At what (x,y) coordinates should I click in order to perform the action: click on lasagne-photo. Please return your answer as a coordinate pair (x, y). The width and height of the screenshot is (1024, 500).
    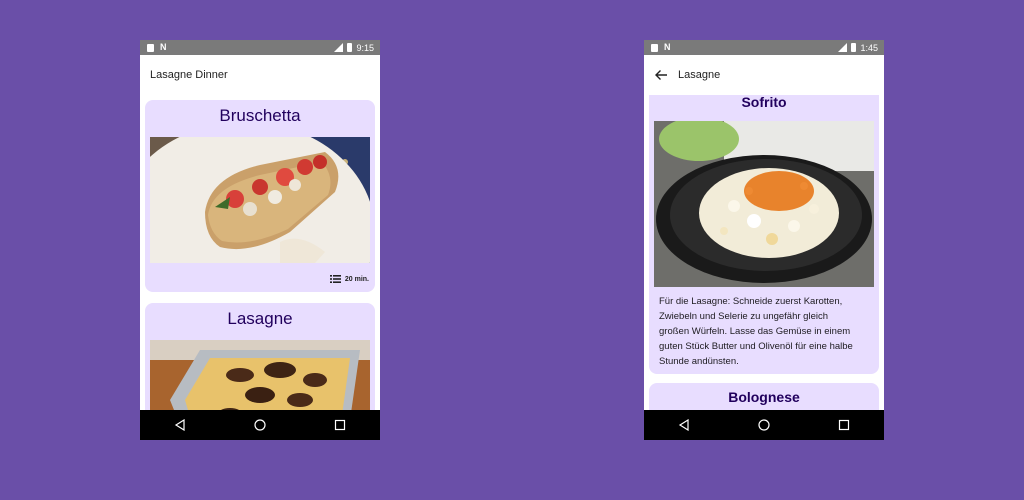
    Looking at the image, I should click on (260, 375).